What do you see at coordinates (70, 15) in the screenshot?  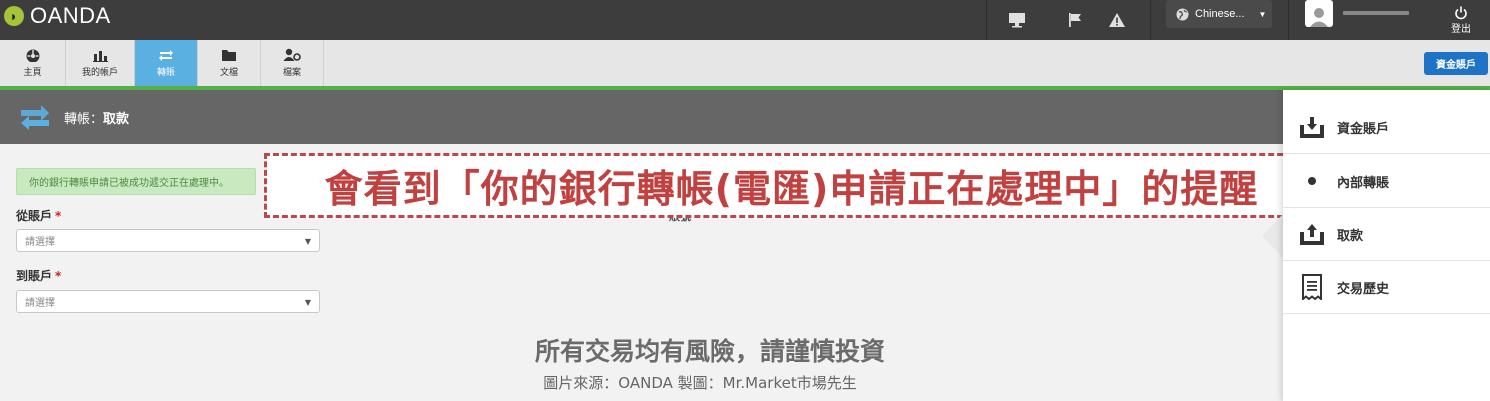 I see `logo-text: OANDA` at bounding box center [70, 15].